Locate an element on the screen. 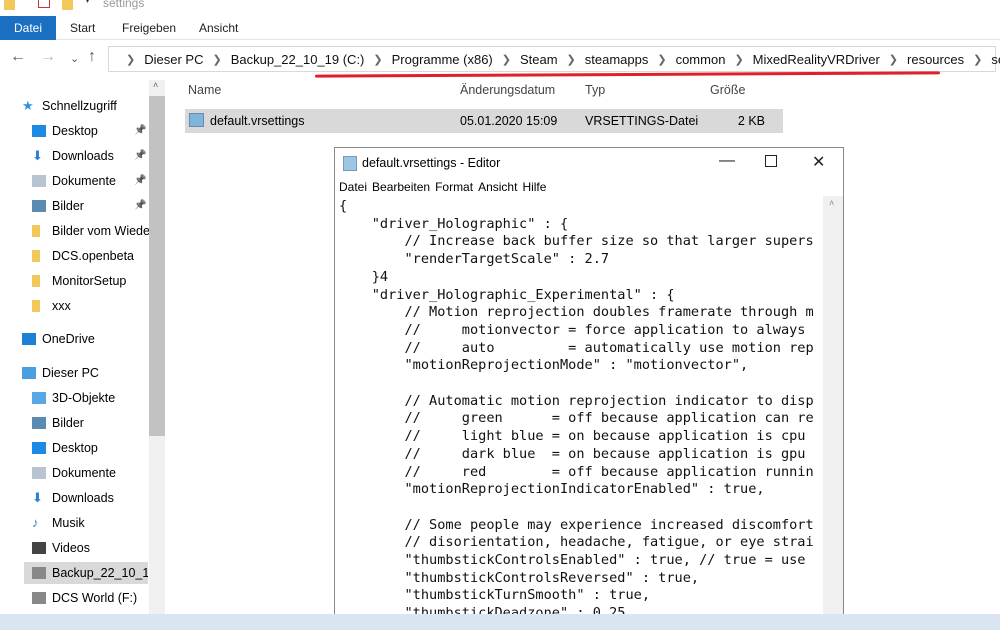 Image resolution: width=1000 pixels, height=630 pixels. minimize-button: — is located at coordinates (727, 161).